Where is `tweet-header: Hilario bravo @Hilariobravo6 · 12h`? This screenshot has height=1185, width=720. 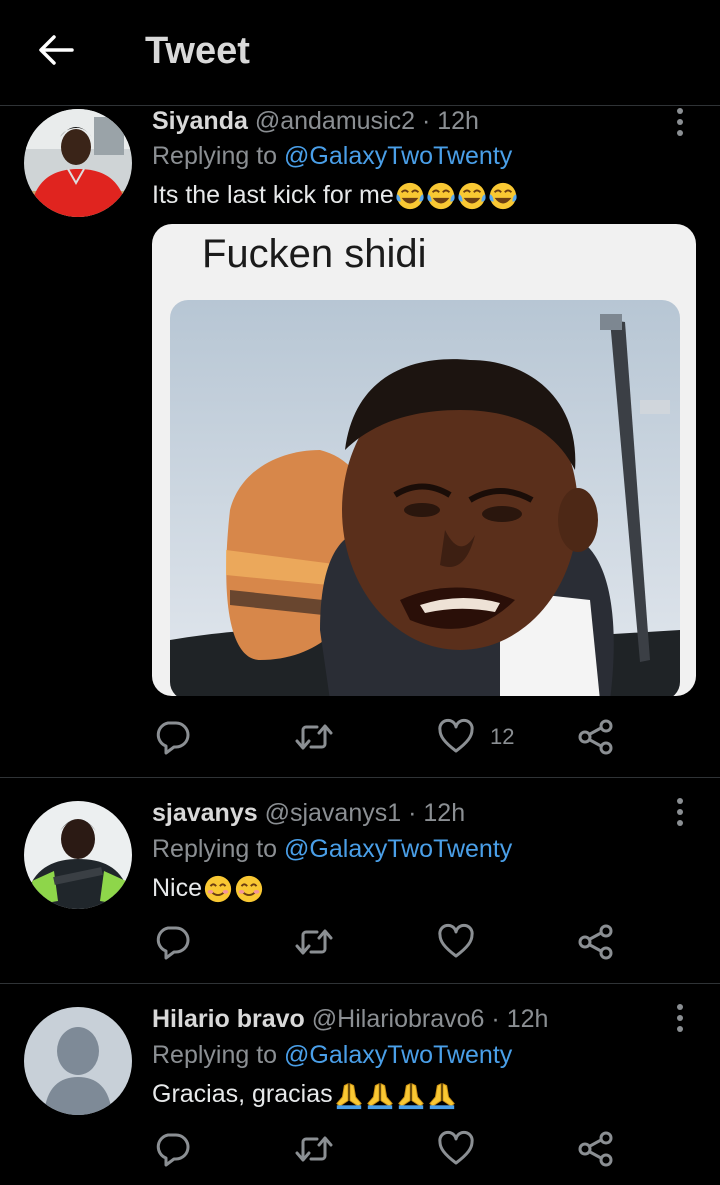
tweet-header: Hilario bravo @Hilariobravo6 · 12h is located at coordinates (350, 1019).